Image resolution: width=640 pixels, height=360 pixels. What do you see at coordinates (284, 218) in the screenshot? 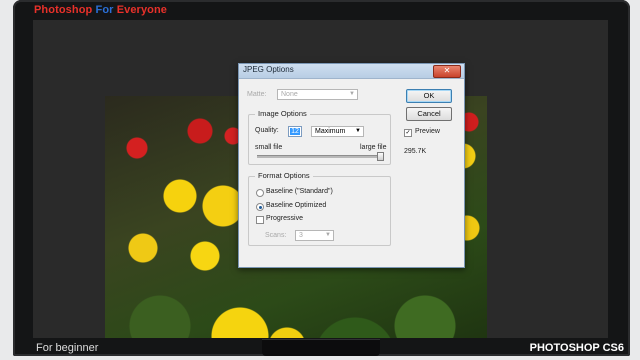
I see `progressive-label: Progressive` at bounding box center [284, 218].